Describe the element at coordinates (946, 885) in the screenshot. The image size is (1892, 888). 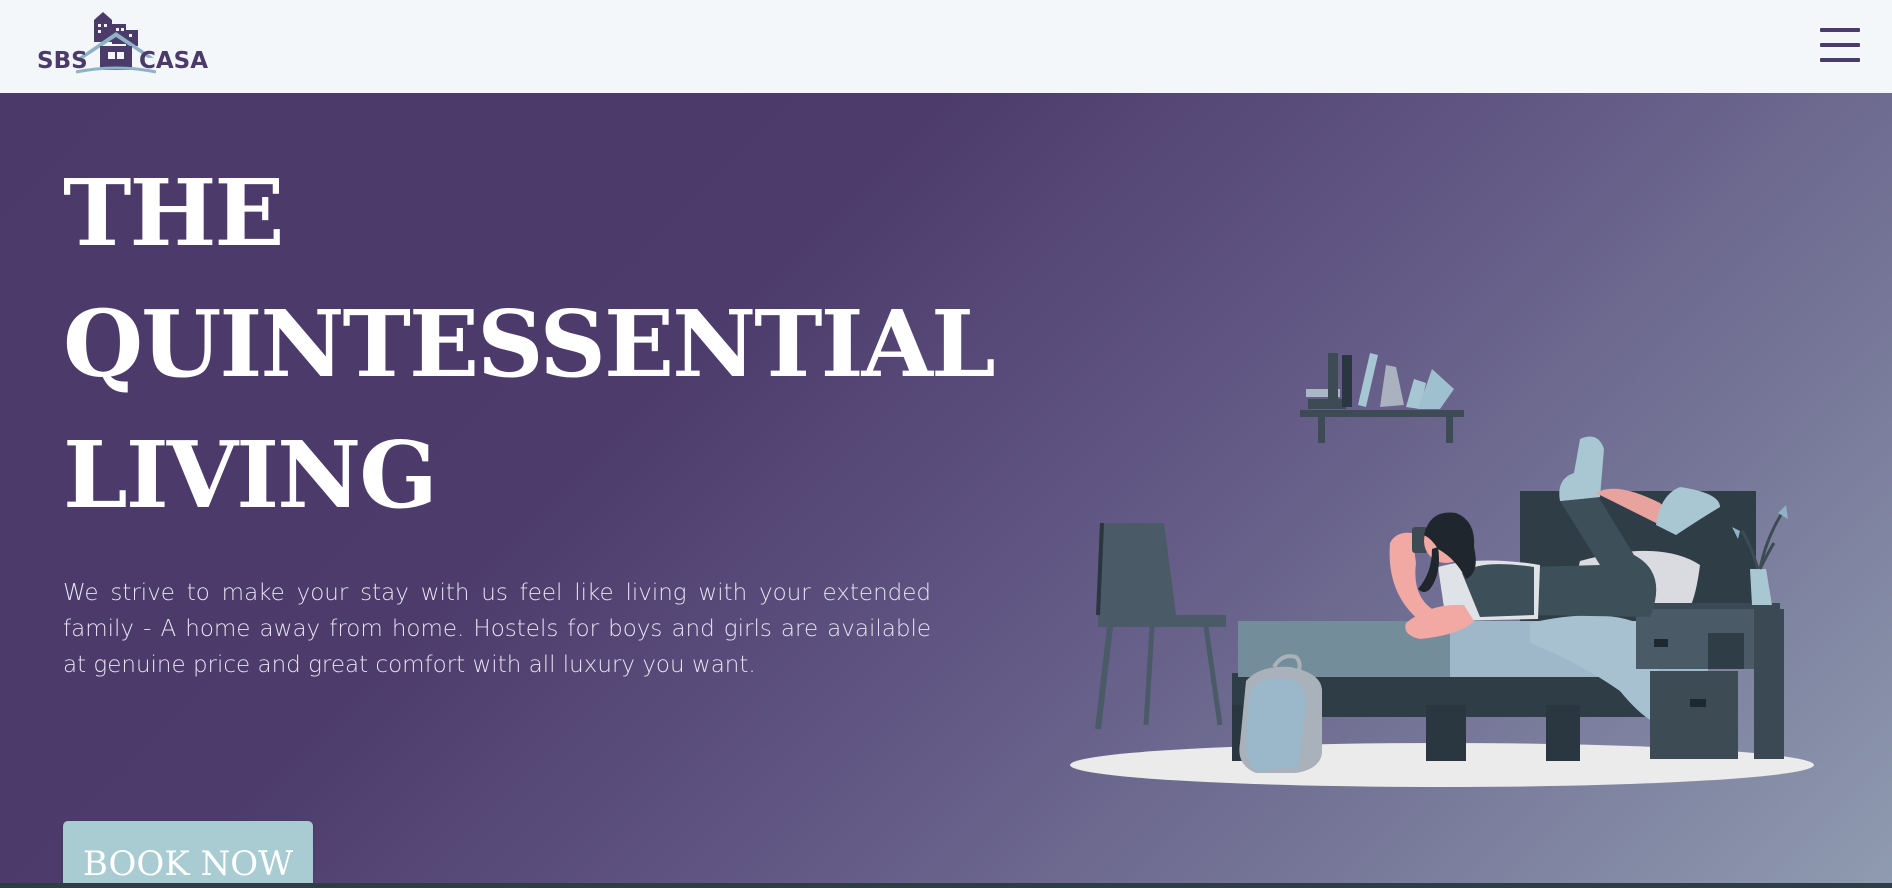
I see `bottom-strip` at that location.